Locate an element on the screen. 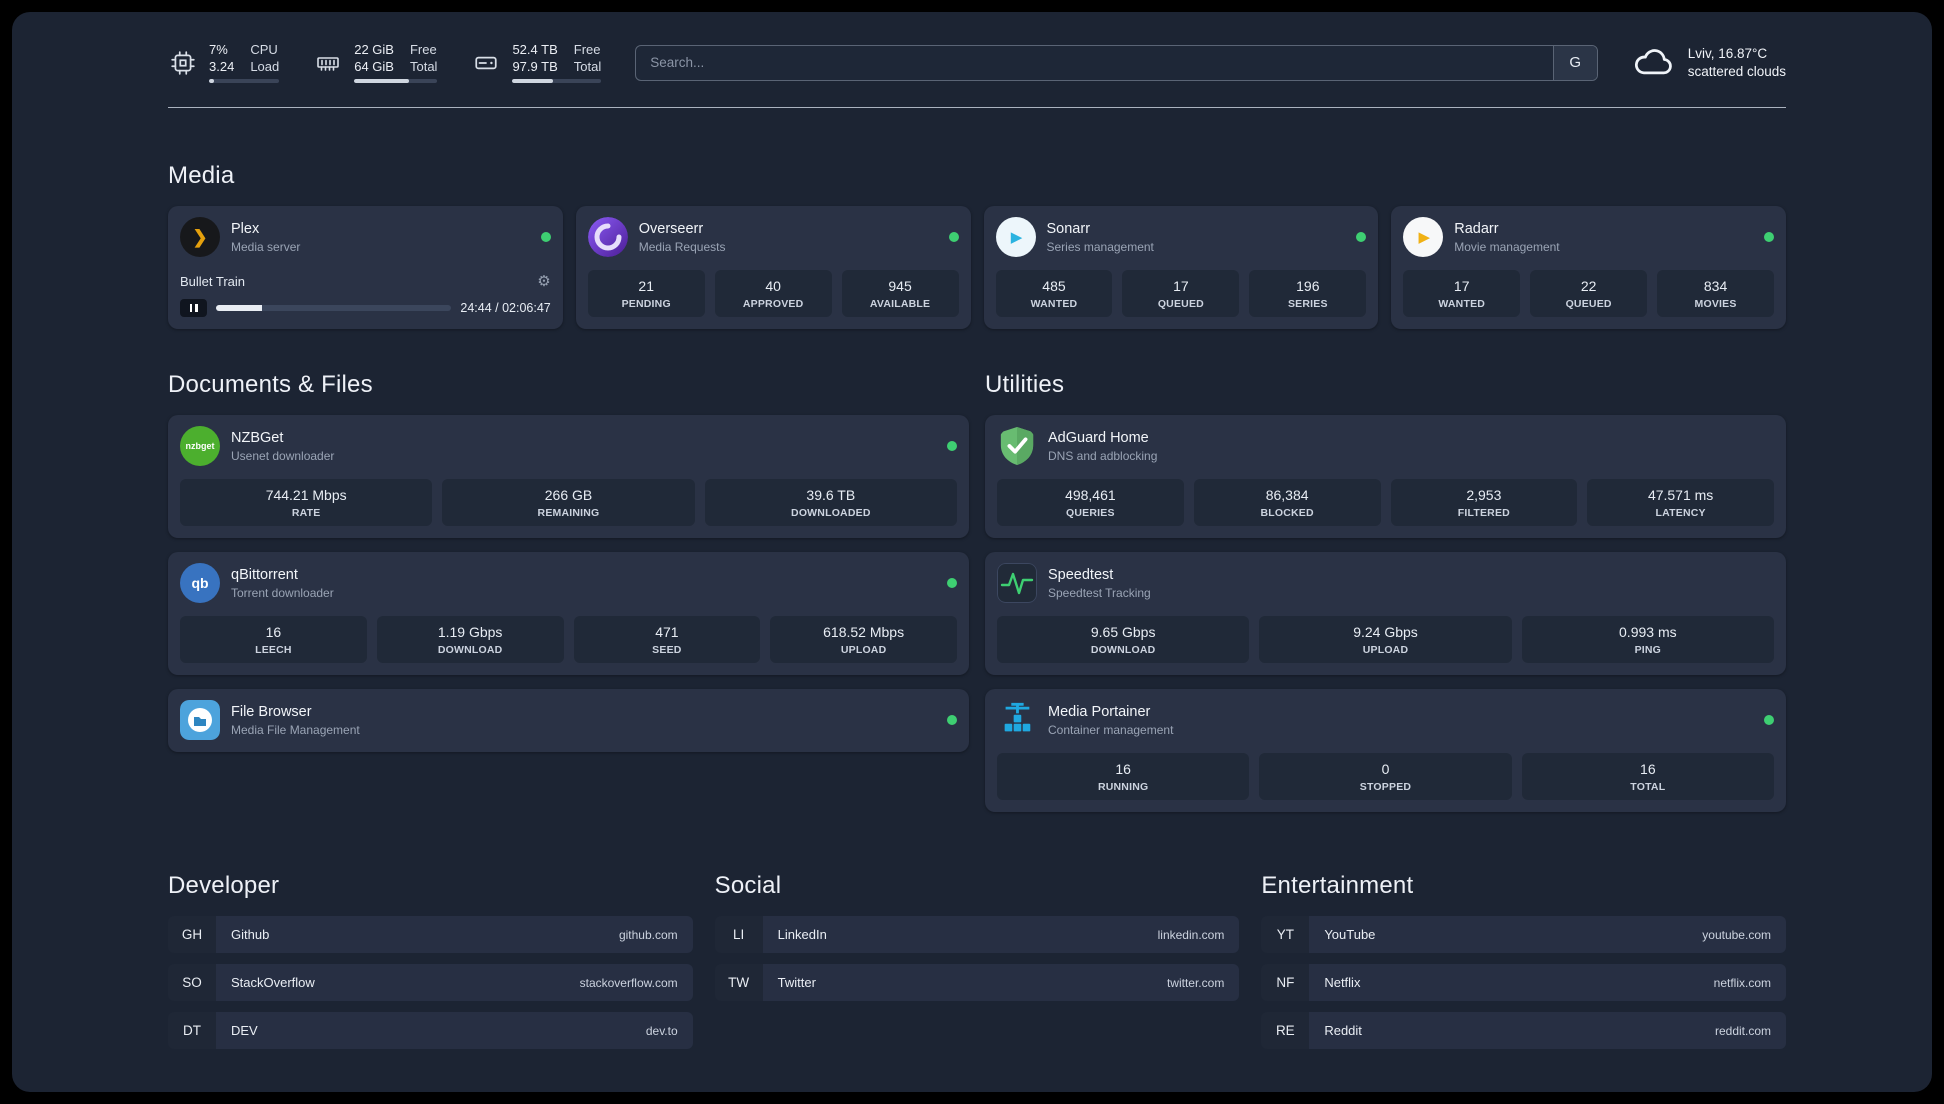  stat-box: 40 APPROVED is located at coordinates (773, 293).